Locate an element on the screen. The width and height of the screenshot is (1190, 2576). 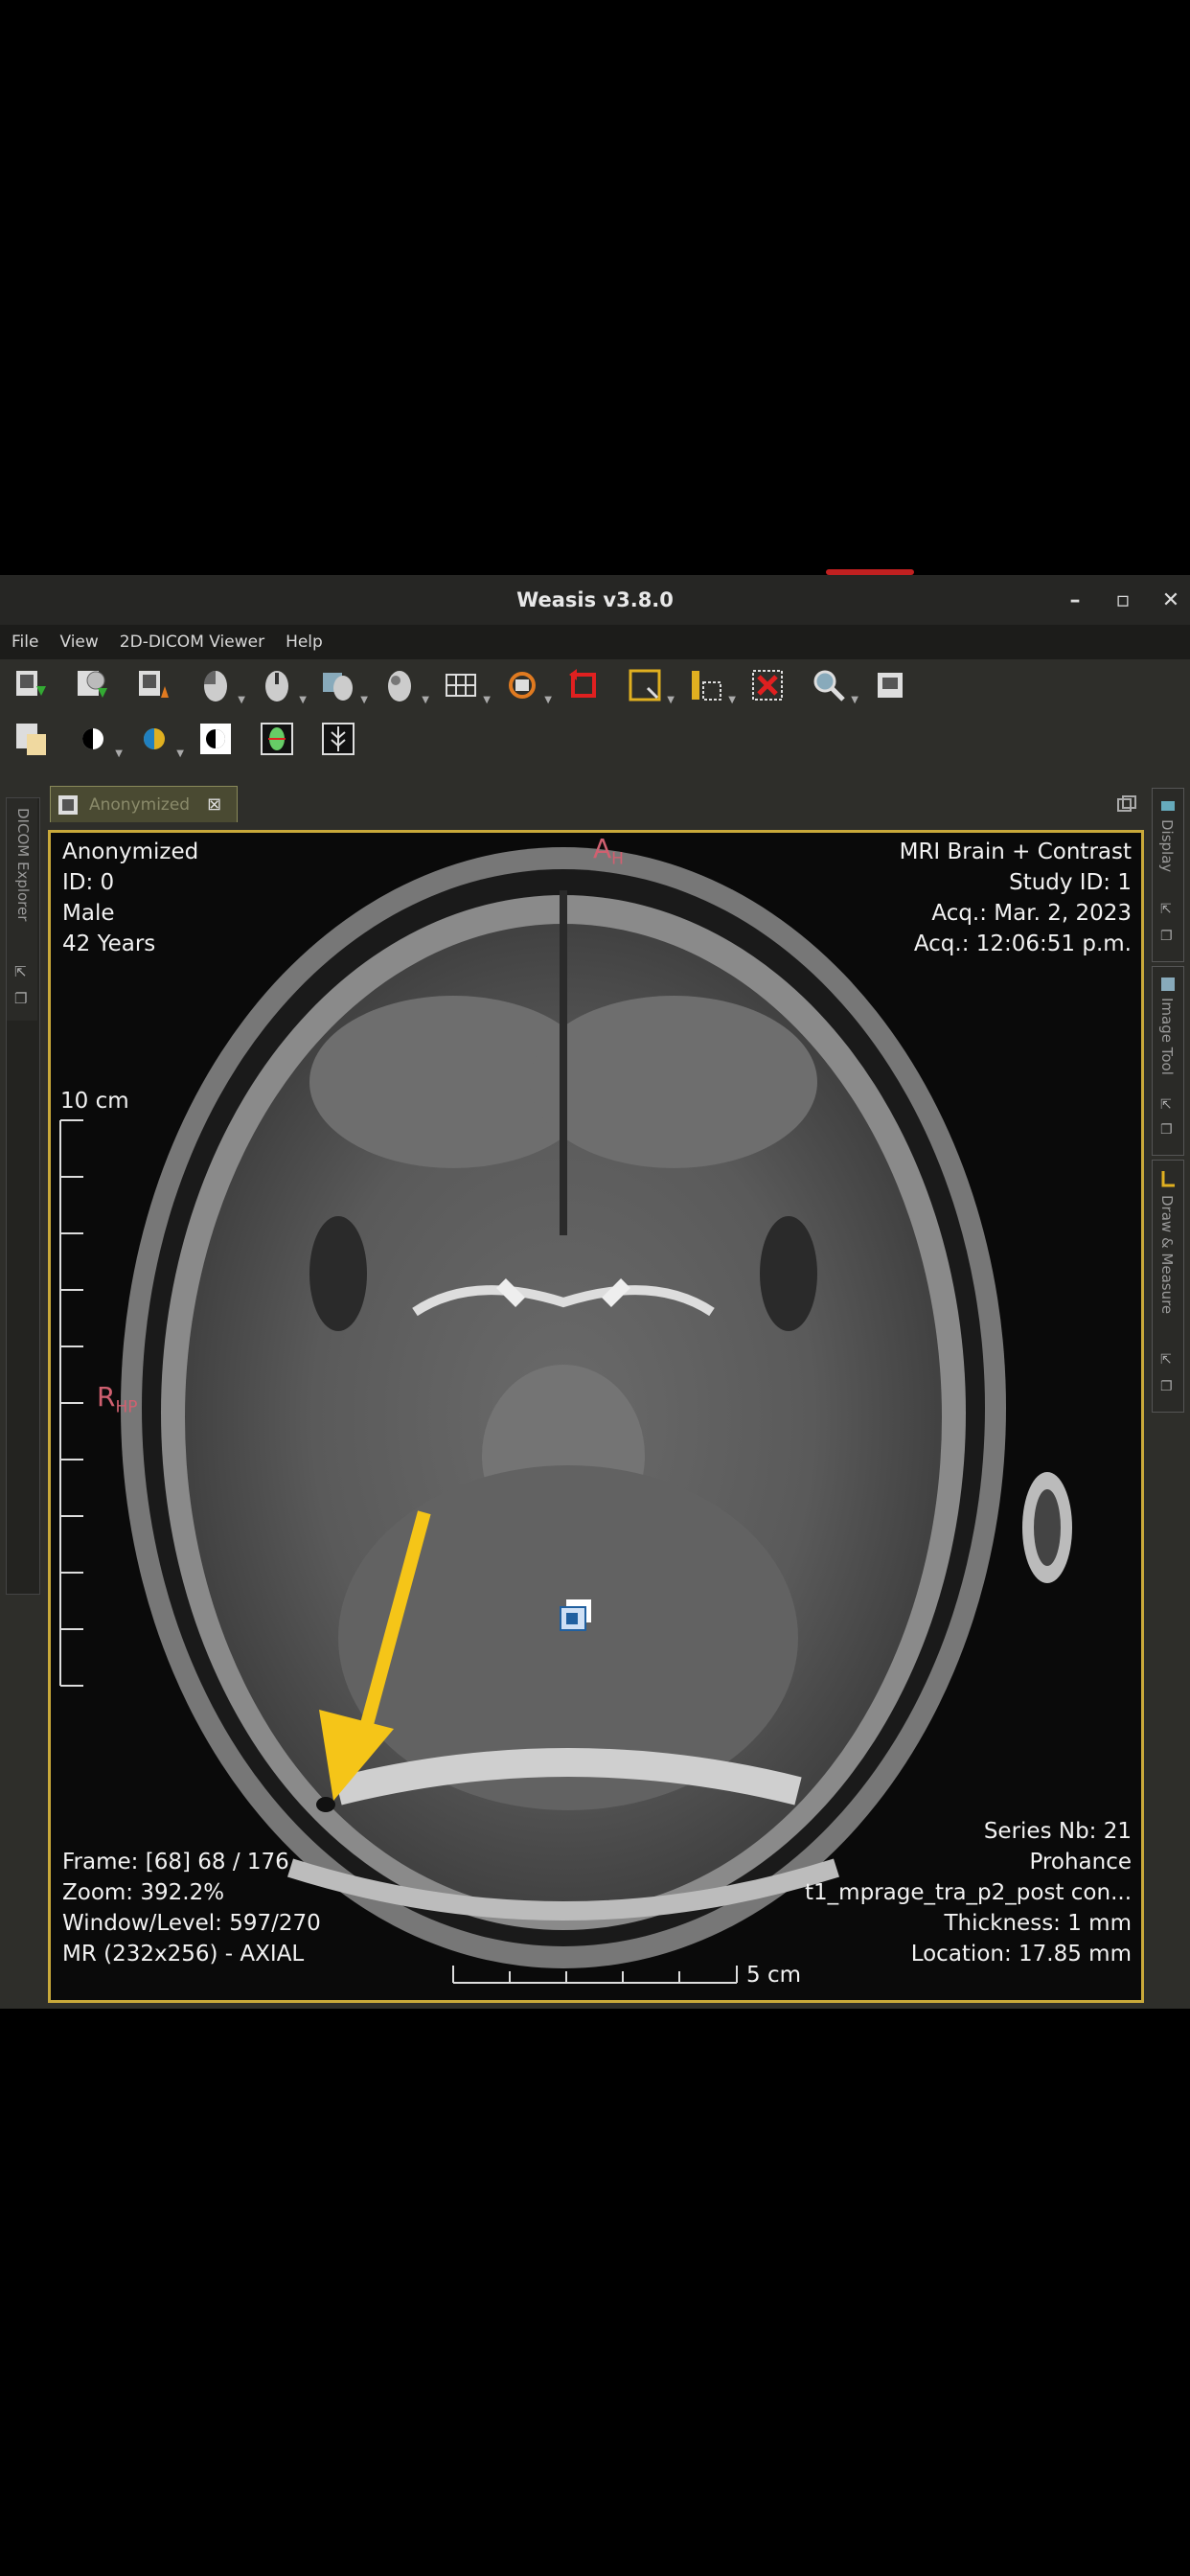
rotate-icon is located at coordinates (277, 739).